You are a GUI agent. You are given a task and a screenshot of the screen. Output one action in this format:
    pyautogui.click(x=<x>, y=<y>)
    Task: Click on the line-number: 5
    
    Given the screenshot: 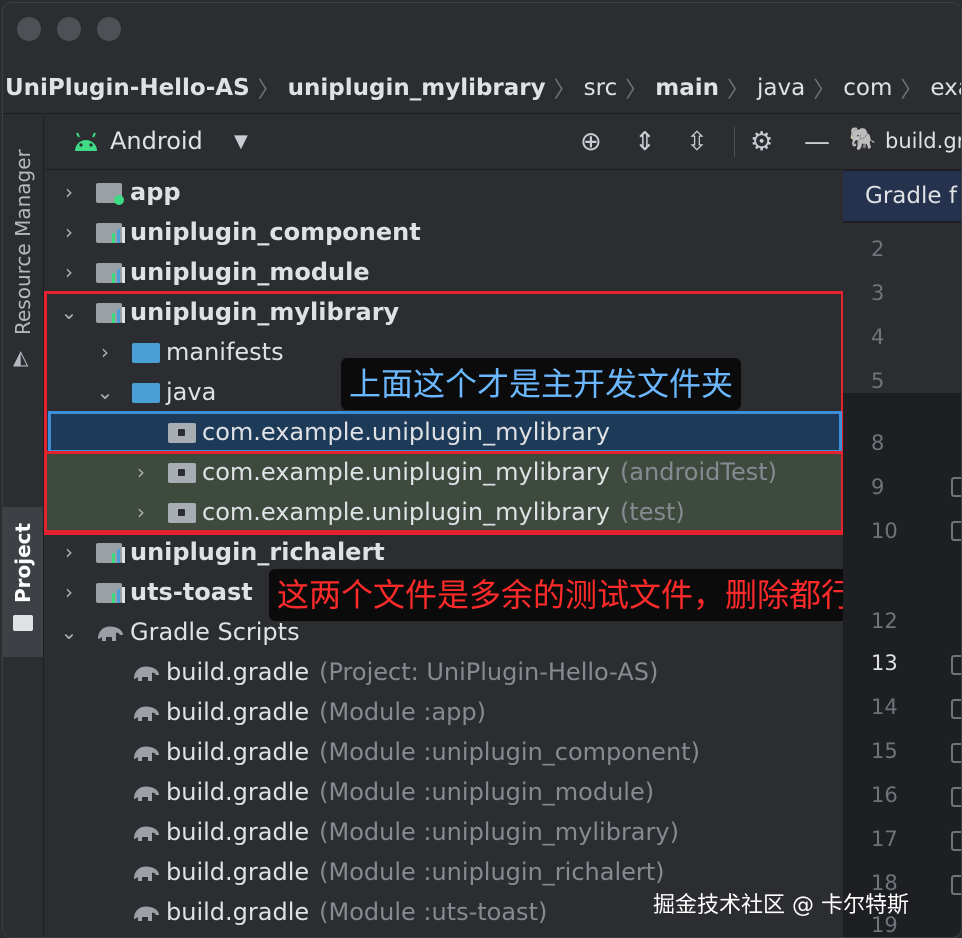 What is the action you would take?
    pyautogui.click(x=878, y=381)
    